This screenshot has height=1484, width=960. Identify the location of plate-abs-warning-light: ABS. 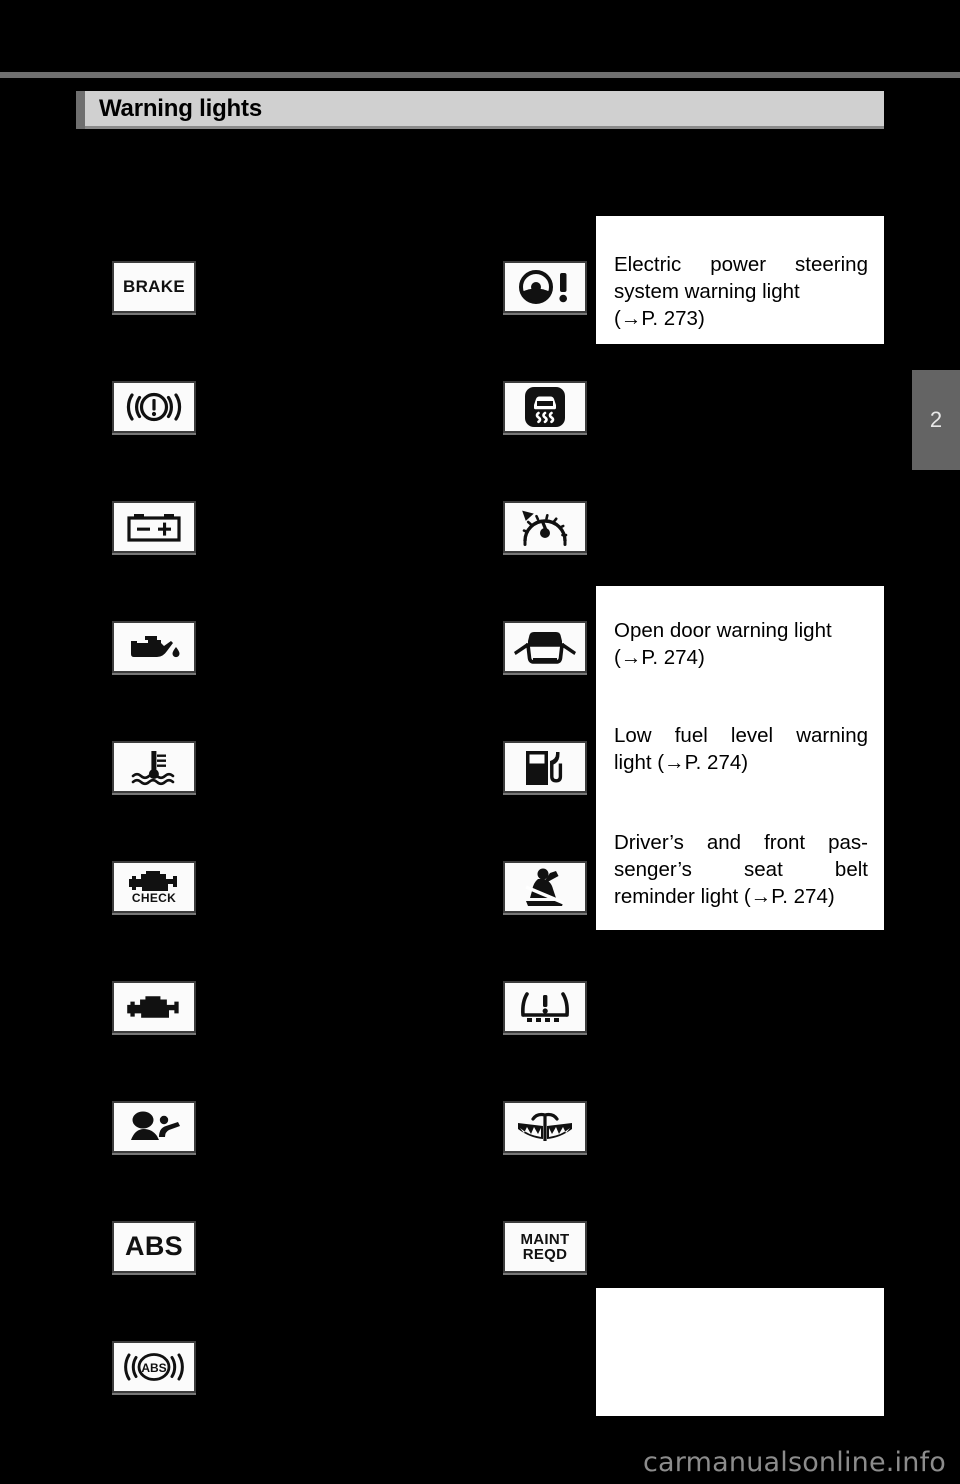
(154, 1247).